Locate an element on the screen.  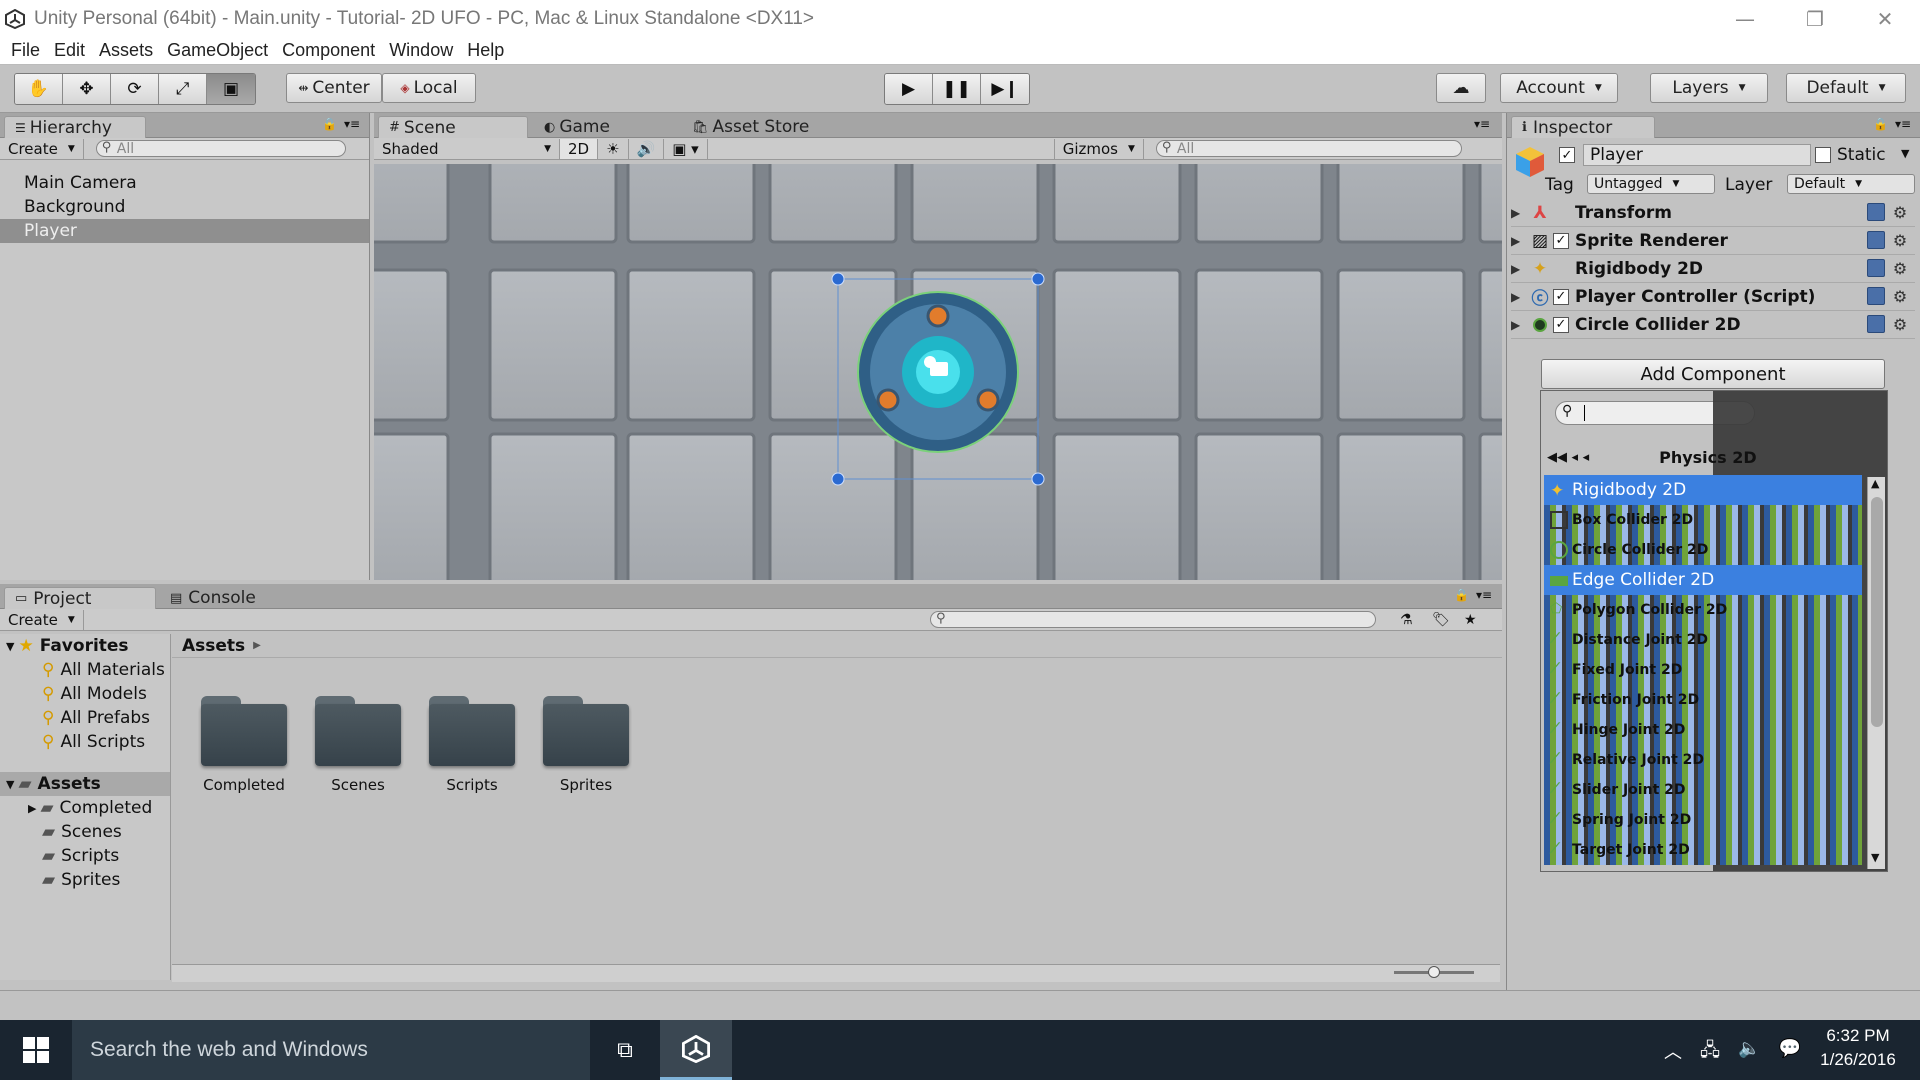
popup-item-slider-joint-2d: ⟋Slider Joint 2D is located at coordinates (1703, 790).